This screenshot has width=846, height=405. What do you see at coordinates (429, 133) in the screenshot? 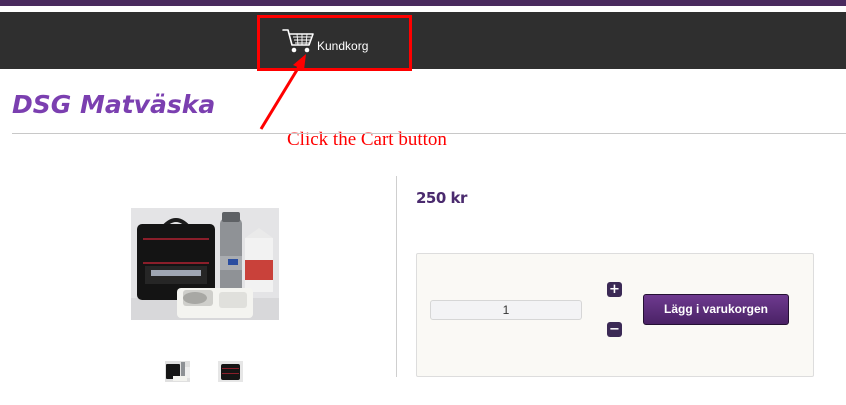
I see `title-divider` at bounding box center [429, 133].